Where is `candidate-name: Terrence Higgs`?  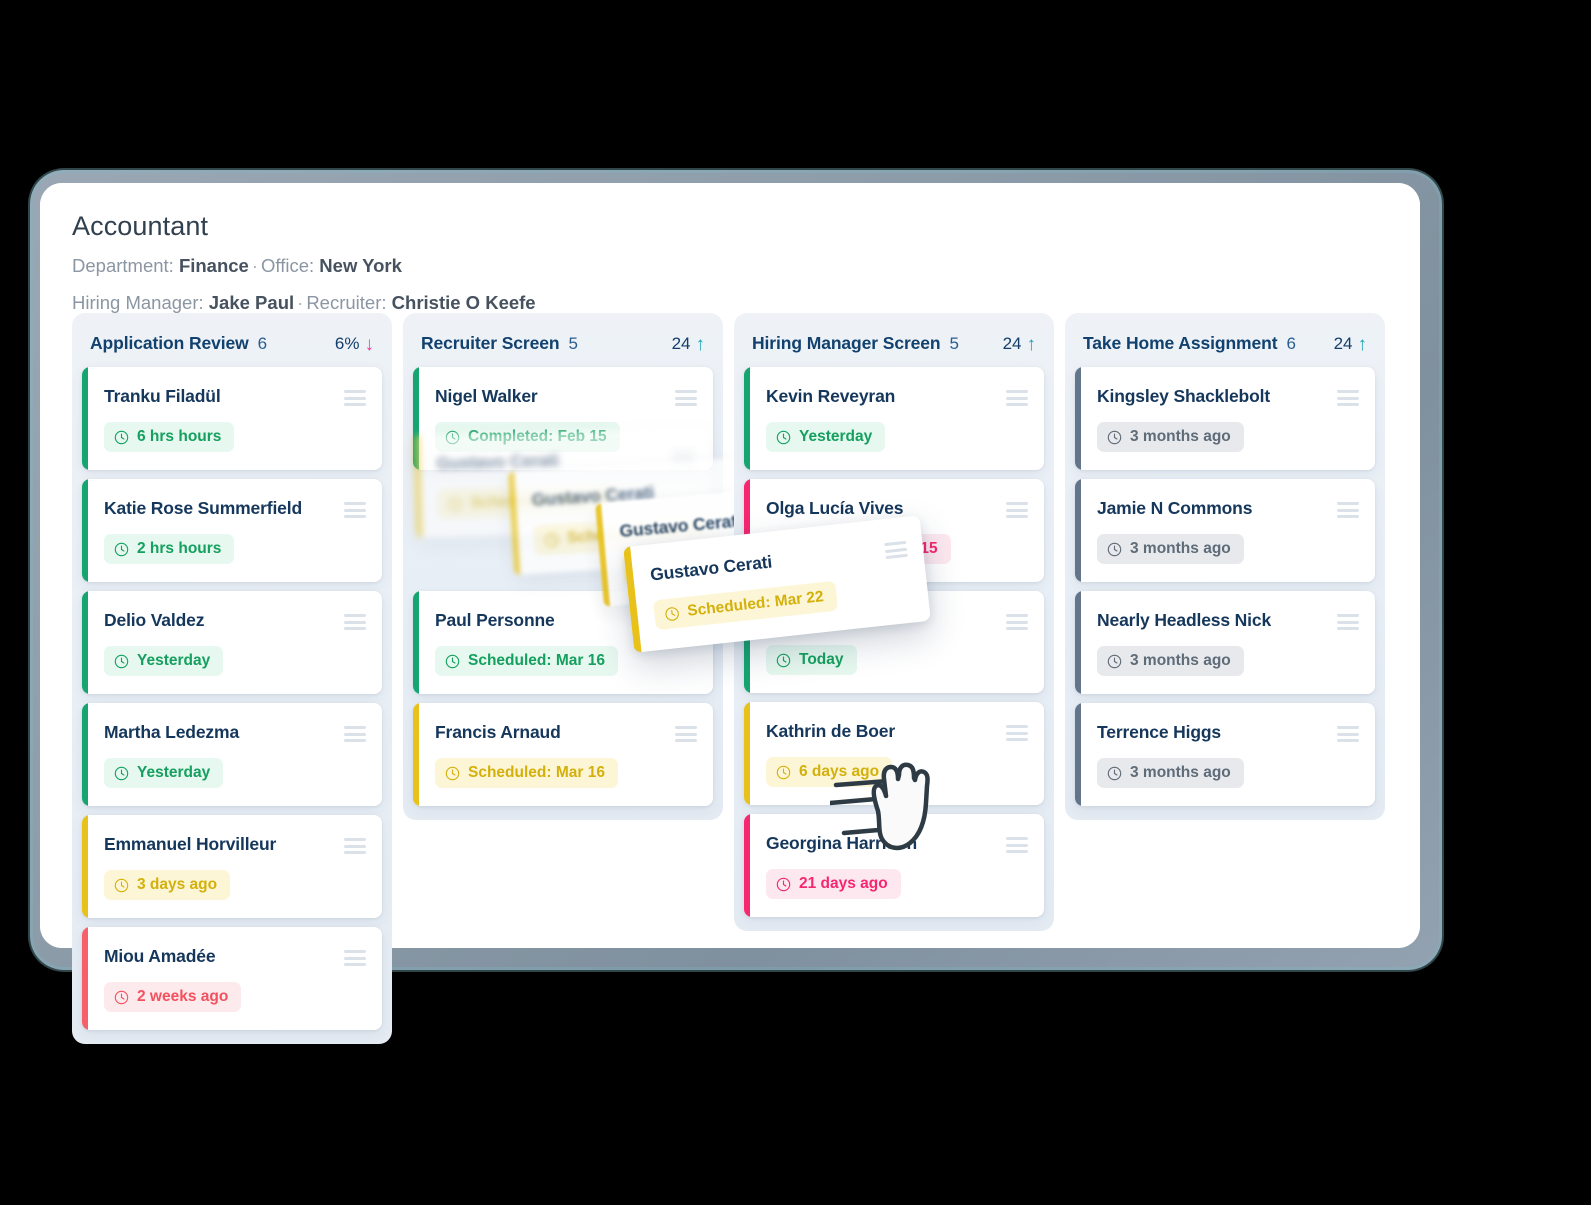
candidate-name: Terrence Higgs is located at coordinates (1159, 732).